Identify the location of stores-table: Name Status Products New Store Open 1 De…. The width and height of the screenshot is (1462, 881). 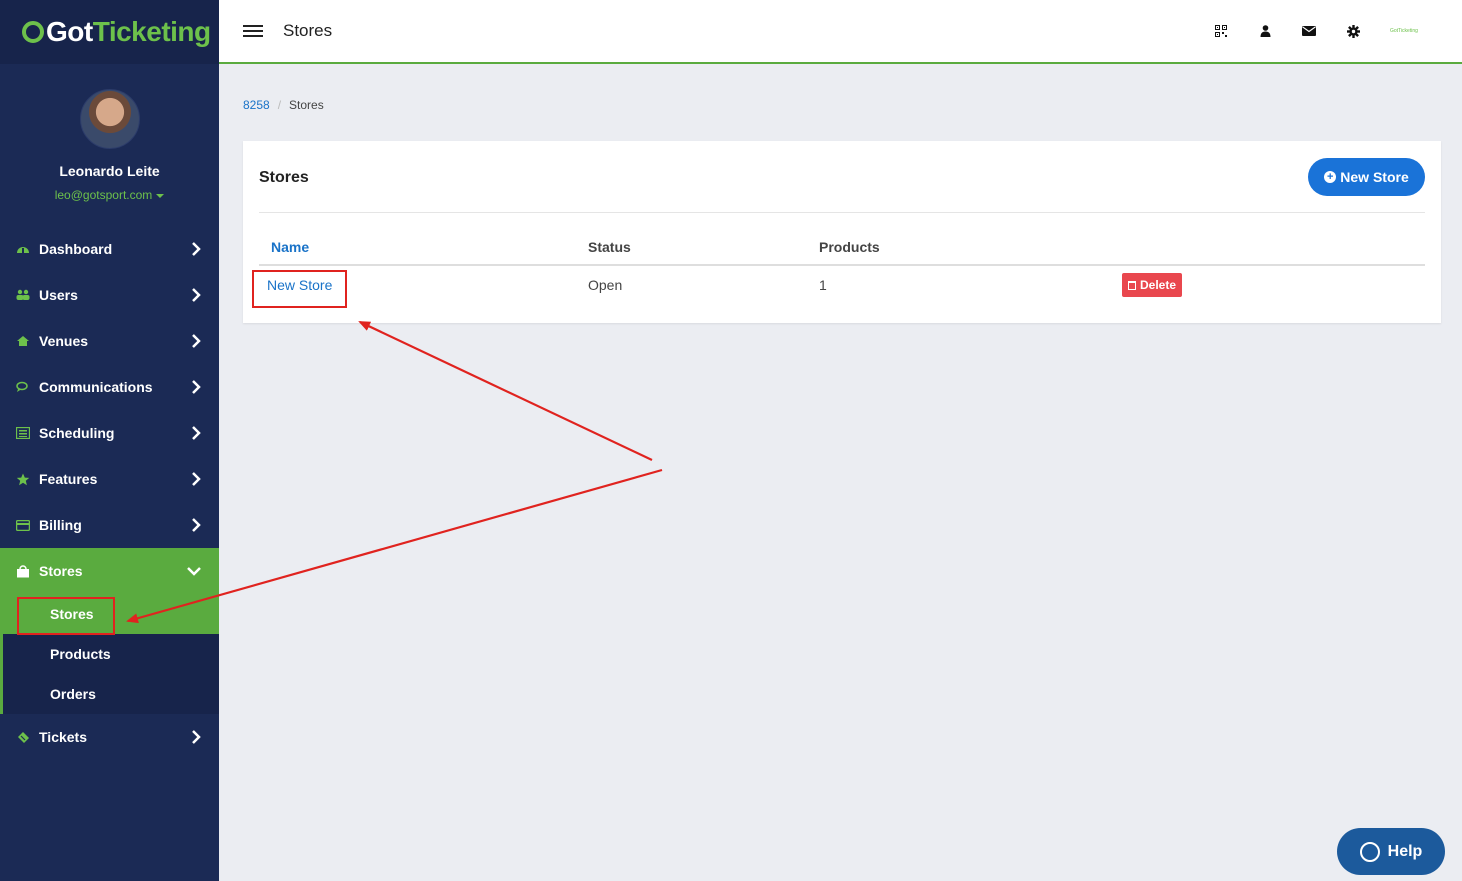
(842, 270).